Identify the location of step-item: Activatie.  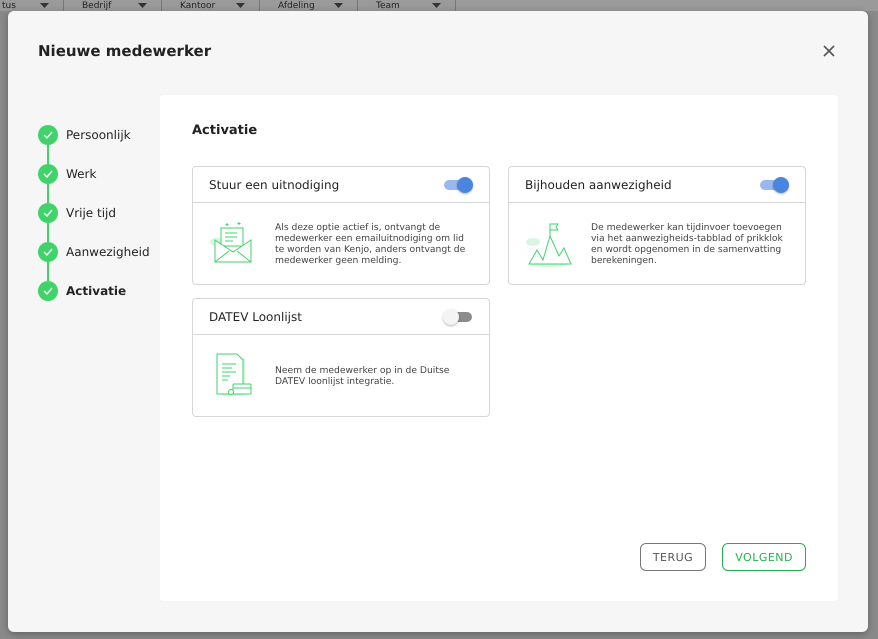
(99, 291).